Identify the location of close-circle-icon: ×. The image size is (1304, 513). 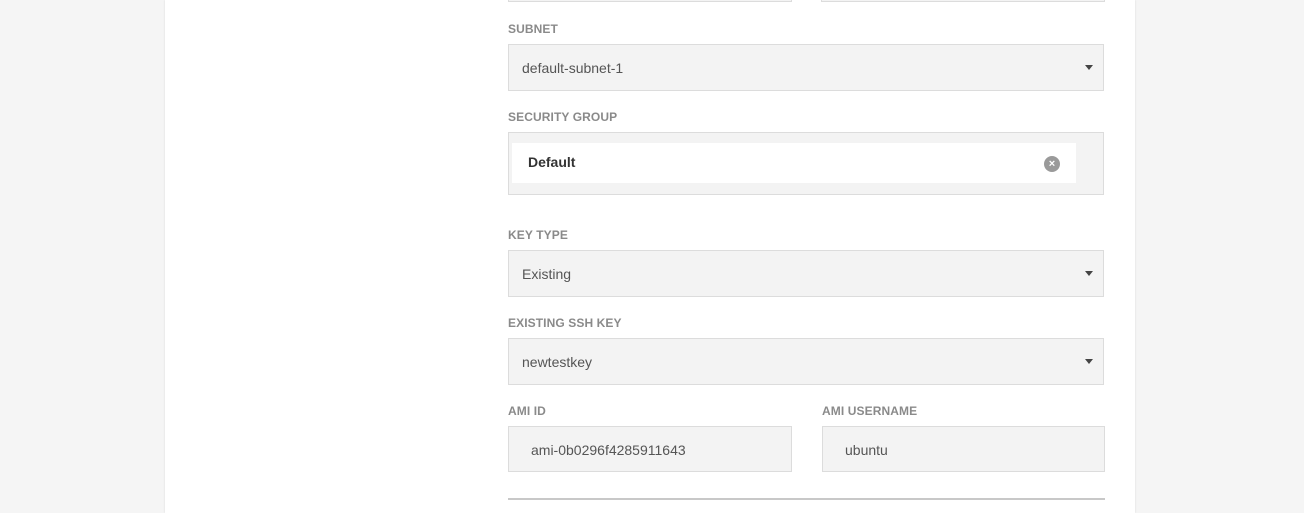
(1052, 164).